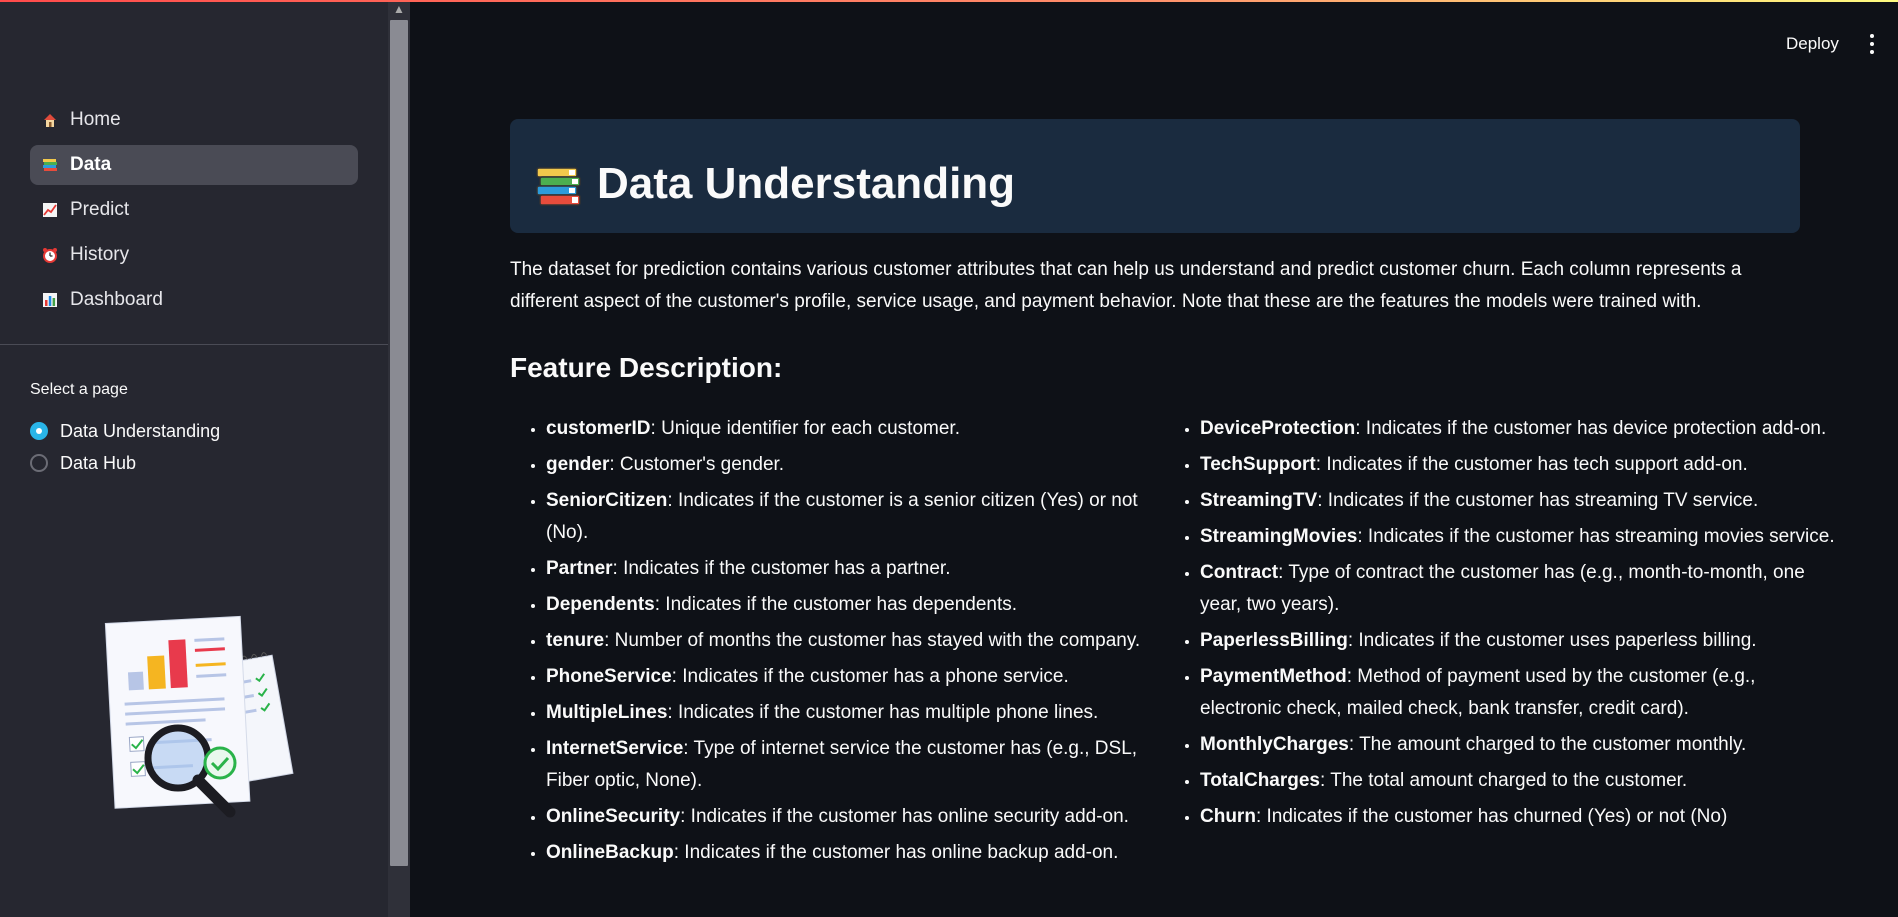 The image size is (1898, 917). Describe the element at coordinates (50, 300) in the screenshot. I see `bar-chart-icon` at that location.